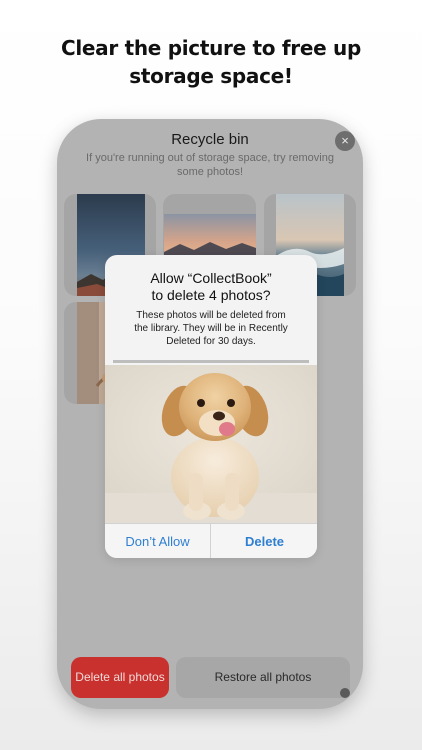  Describe the element at coordinates (157, 541) in the screenshot. I see `dont-allow-button: Don’t Allow` at that location.